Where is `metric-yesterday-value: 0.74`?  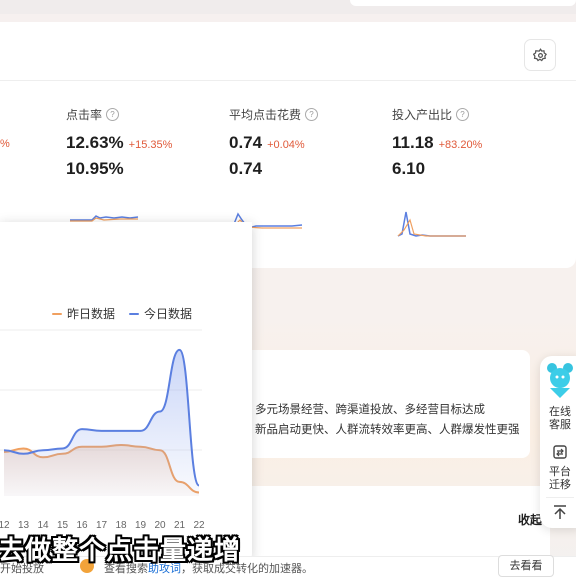 metric-yesterday-value: 0.74 is located at coordinates (246, 168).